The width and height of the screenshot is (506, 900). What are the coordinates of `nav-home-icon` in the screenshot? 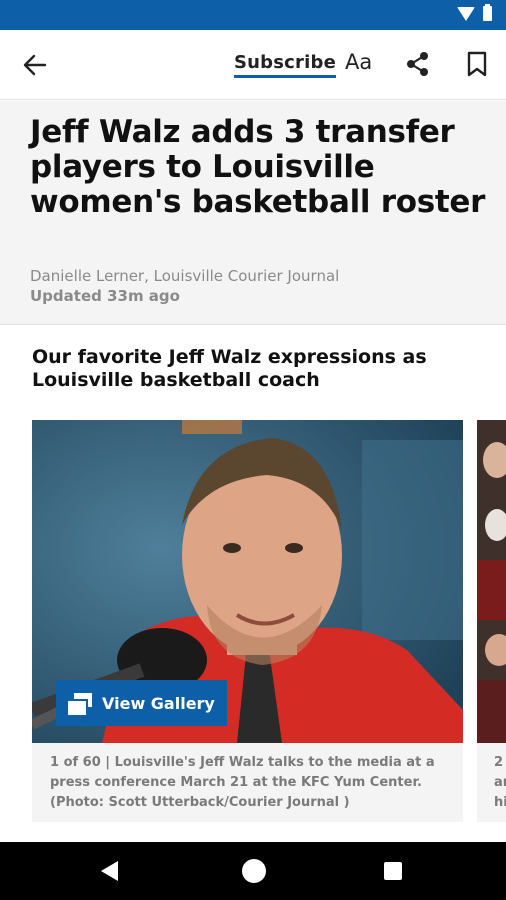 It's located at (254, 871).